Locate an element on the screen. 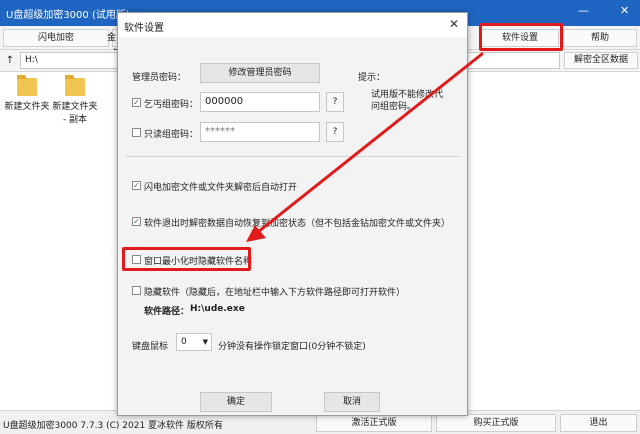 The height and width of the screenshot is (434, 640). copyright-text: U盘超级加密3000 7.7.3 (C) 2021 夏冰软件 版权所有 is located at coordinates (113, 426).